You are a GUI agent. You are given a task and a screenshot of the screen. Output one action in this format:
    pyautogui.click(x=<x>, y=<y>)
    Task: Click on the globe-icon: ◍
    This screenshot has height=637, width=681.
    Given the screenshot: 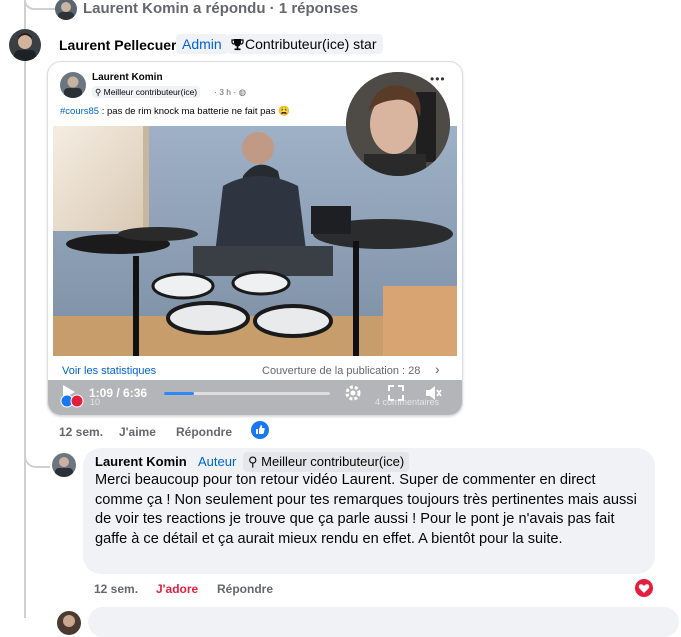 What is the action you would take?
    pyautogui.click(x=242, y=92)
    